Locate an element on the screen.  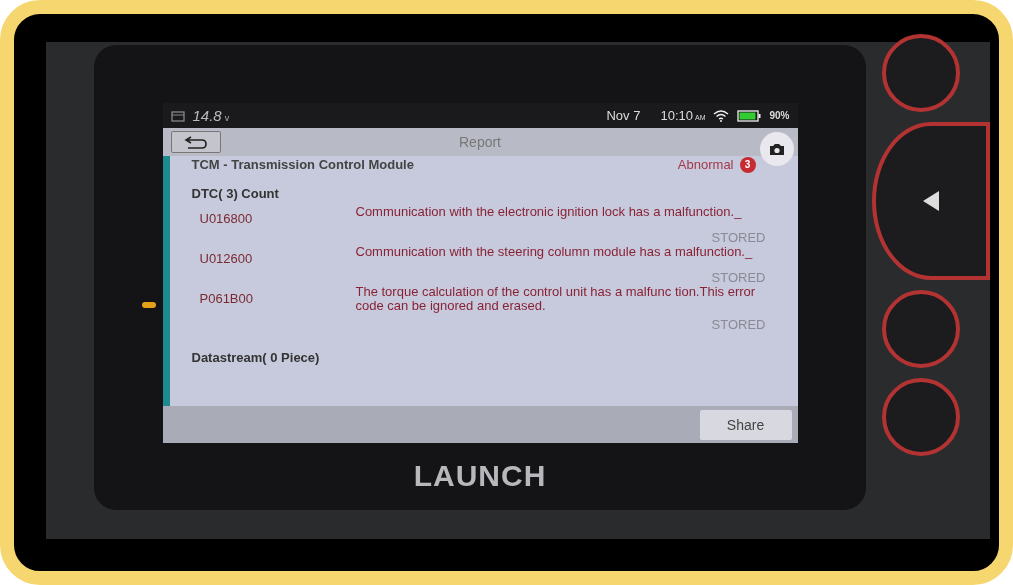
date-text: Nov 7 is located at coordinates (623, 115).